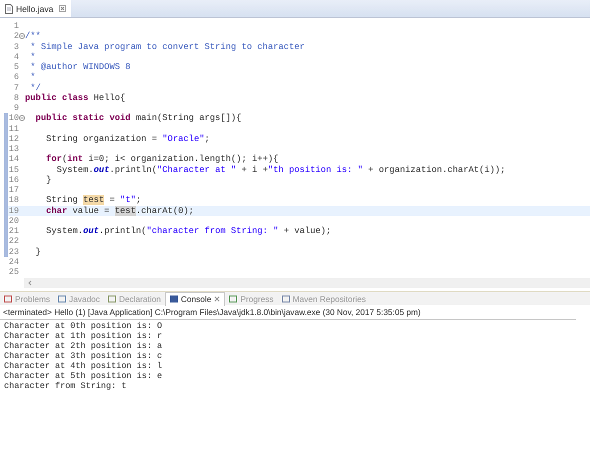  What do you see at coordinates (195, 299) in the screenshot?
I see `panel-tab: Console` at bounding box center [195, 299].